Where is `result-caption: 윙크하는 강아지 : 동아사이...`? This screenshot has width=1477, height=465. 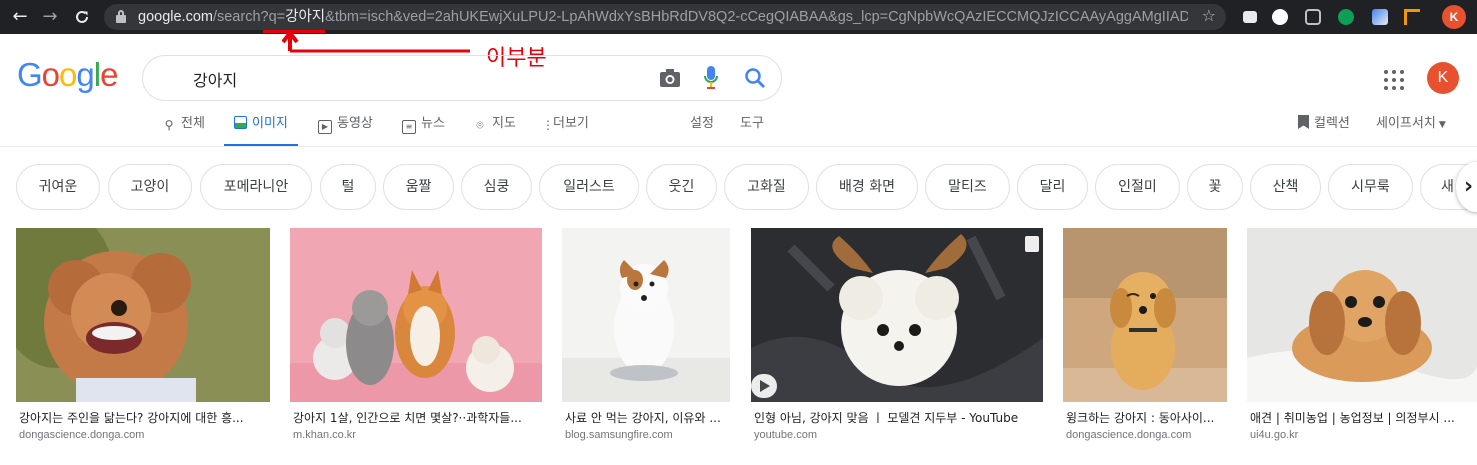
result-caption: 윙크하는 강아지 : 동아사이... is located at coordinates (1147, 417).